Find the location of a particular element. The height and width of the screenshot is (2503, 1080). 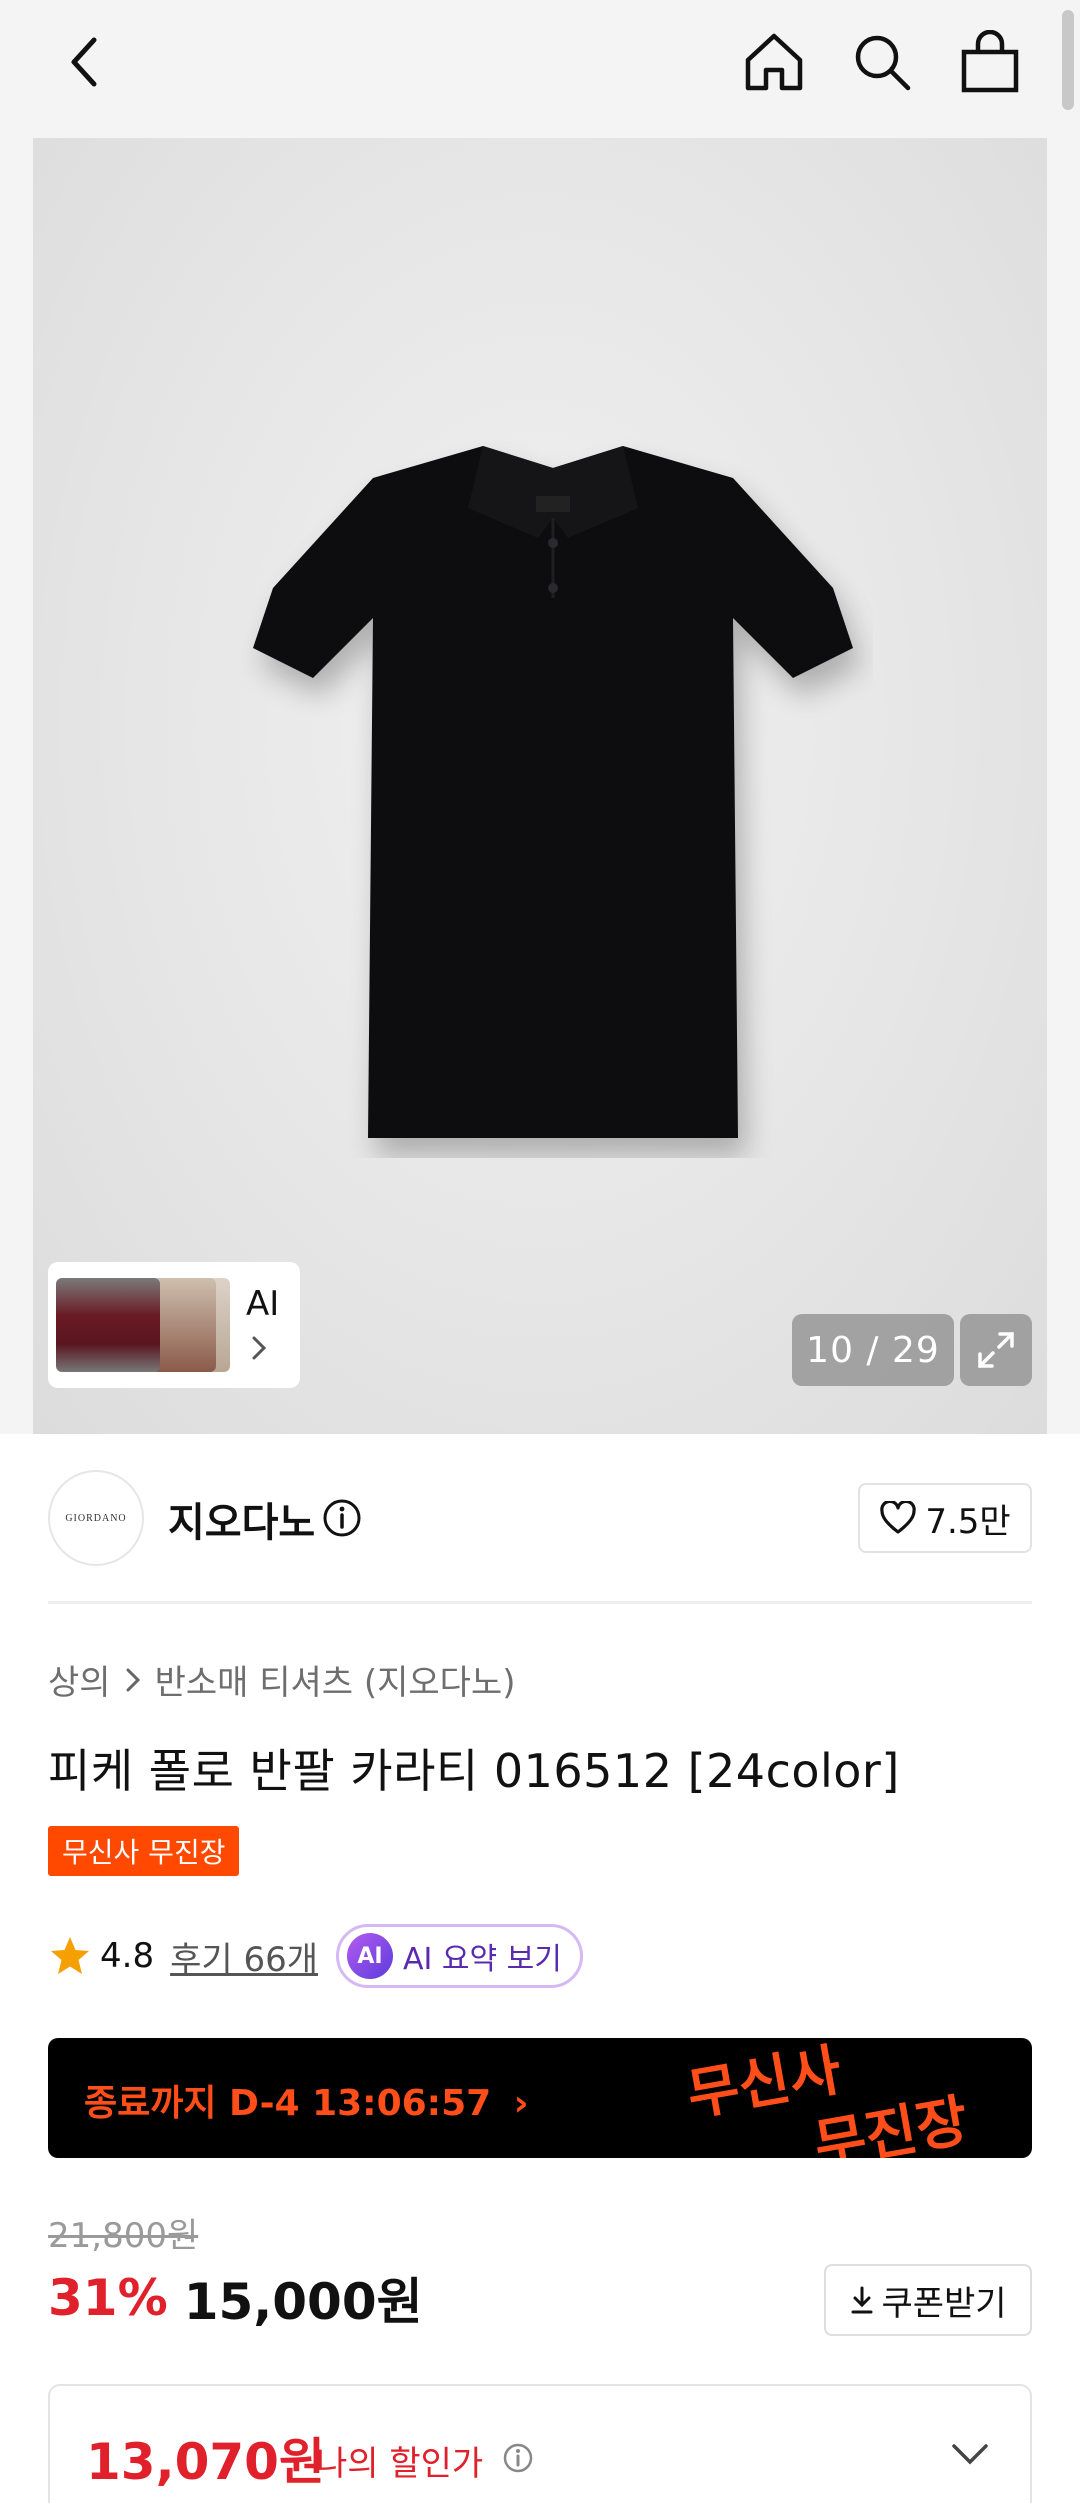

ai-badge-icon: AI is located at coordinates (370, 1956).